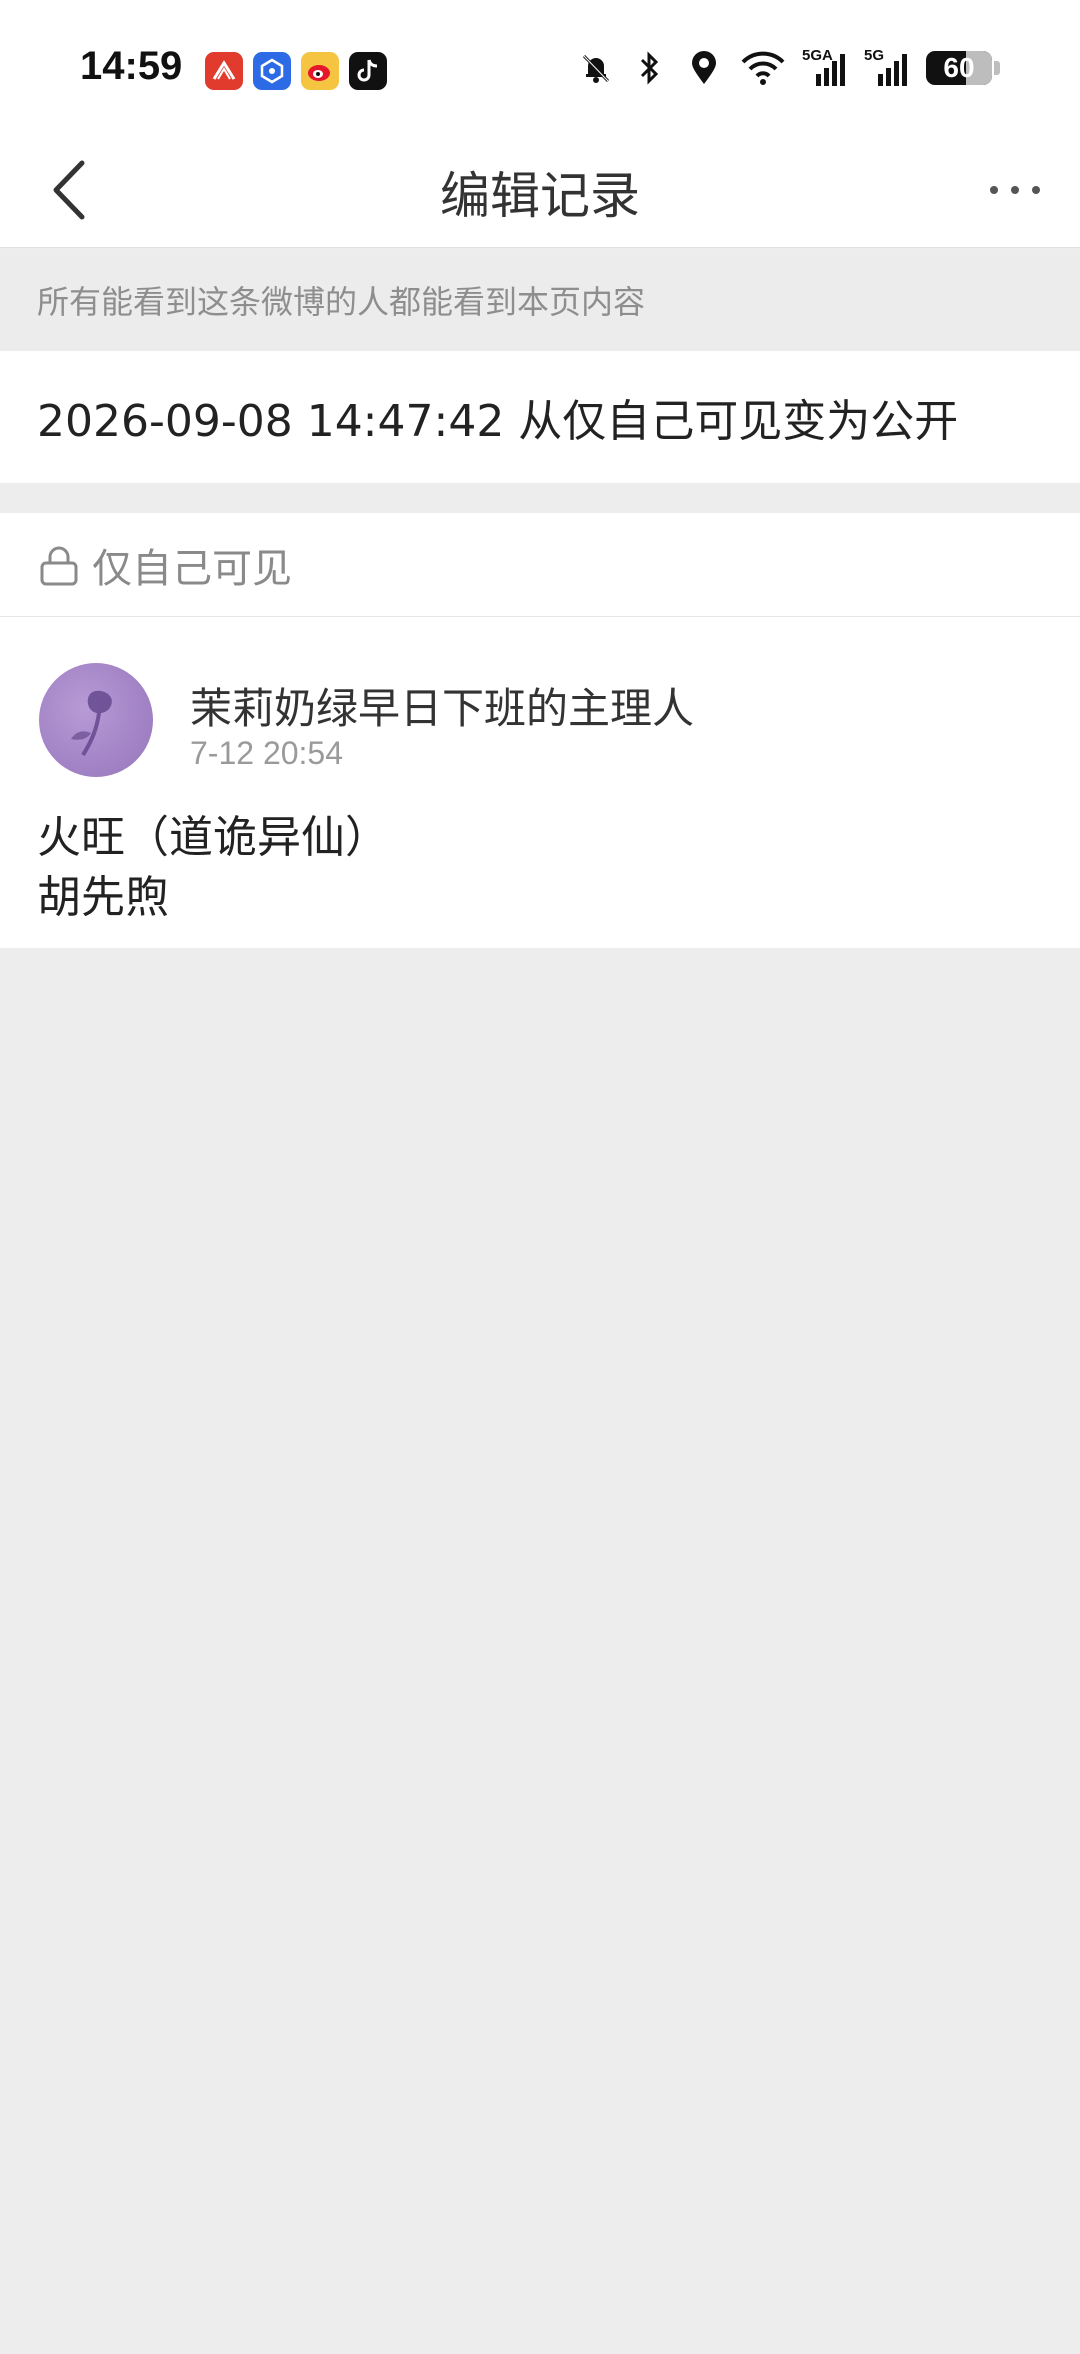 The width and height of the screenshot is (1080, 2354). What do you see at coordinates (192, 568) in the screenshot?
I see `visibility-label: 仅自己可见` at bounding box center [192, 568].